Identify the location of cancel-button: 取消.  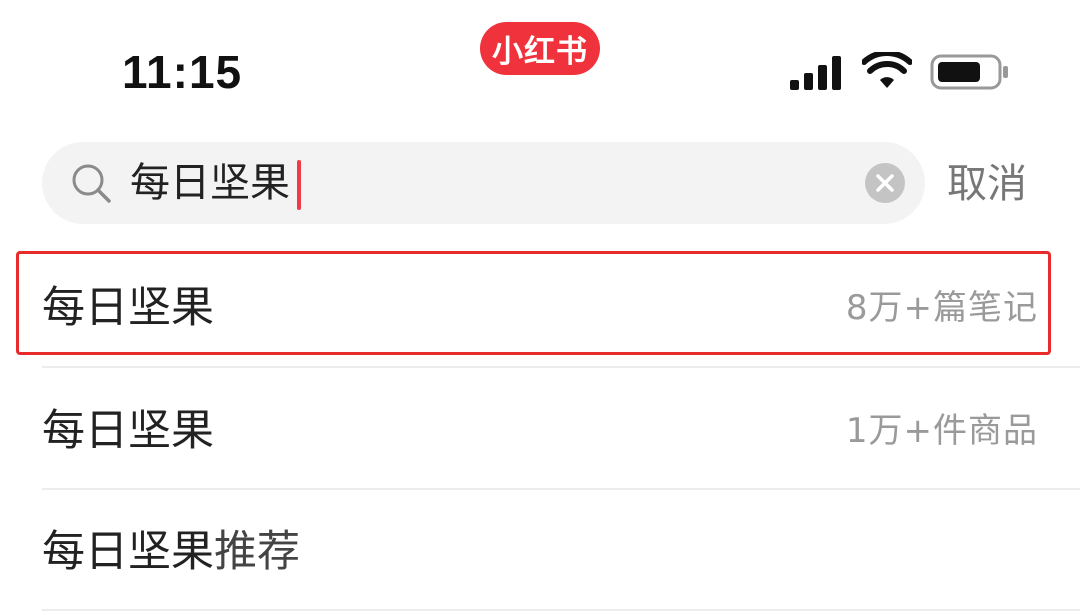
(987, 184).